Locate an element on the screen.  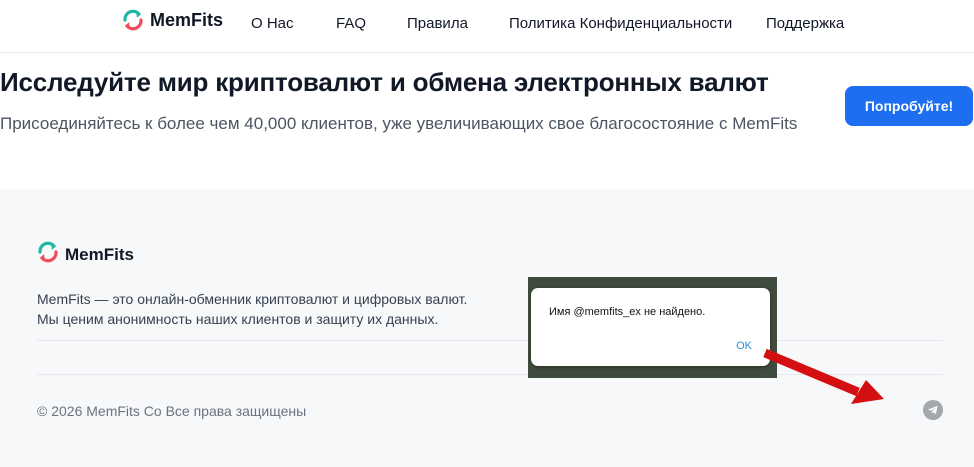
footer-brand: MemFits is located at coordinates (85, 254).